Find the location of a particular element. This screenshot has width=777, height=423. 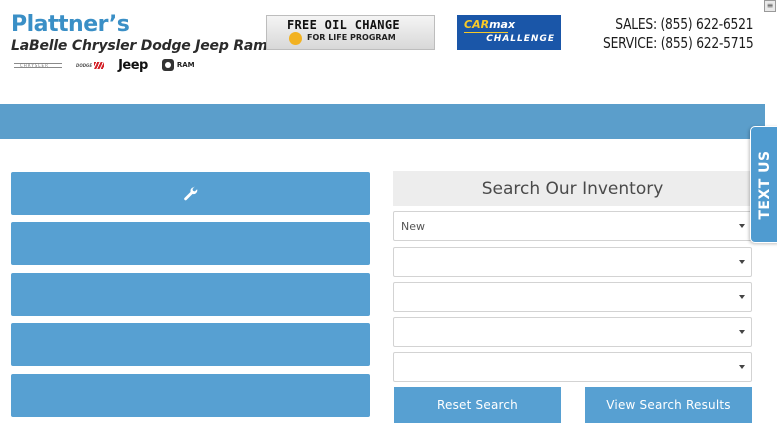

text-us-label: TEXT US is located at coordinates (765, 184).